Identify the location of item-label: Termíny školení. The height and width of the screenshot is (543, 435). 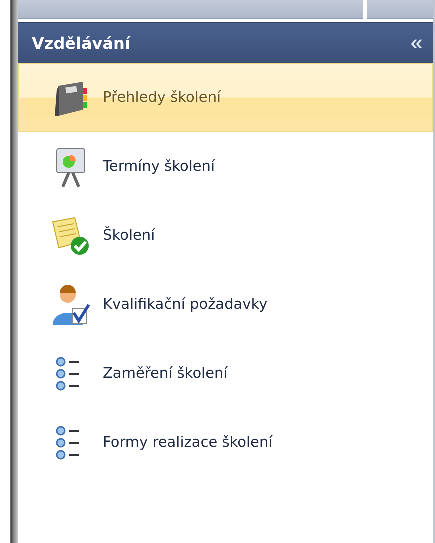
(159, 166).